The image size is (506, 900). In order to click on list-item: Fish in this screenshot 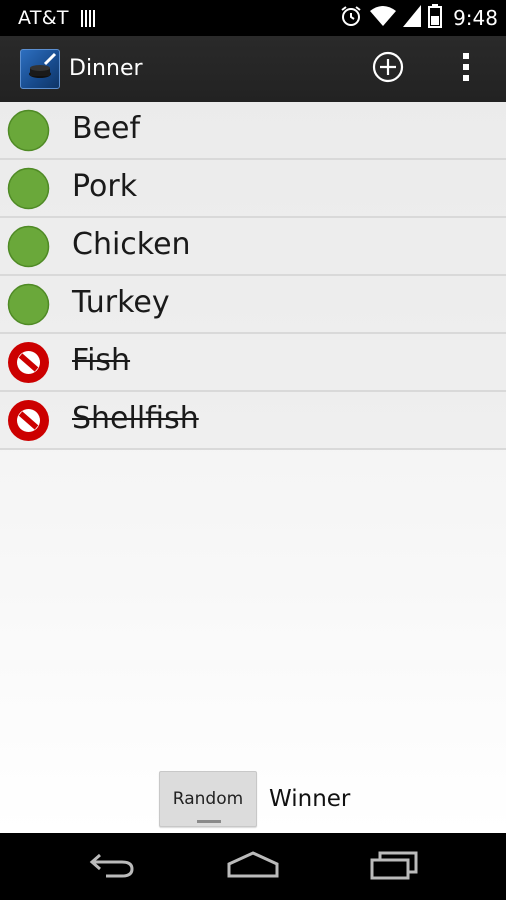, I will do `click(253, 363)`.